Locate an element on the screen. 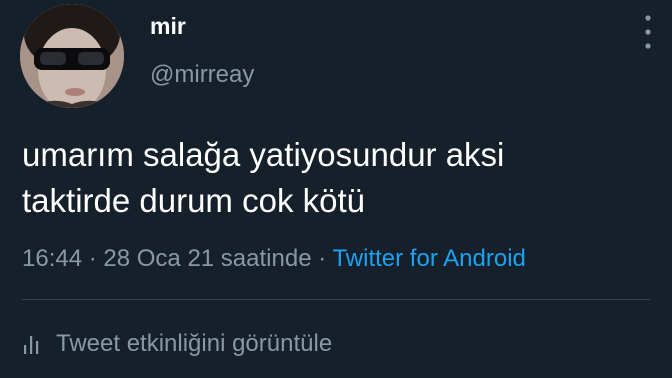 The image size is (672, 378). display-name: mir is located at coordinates (168, 26).